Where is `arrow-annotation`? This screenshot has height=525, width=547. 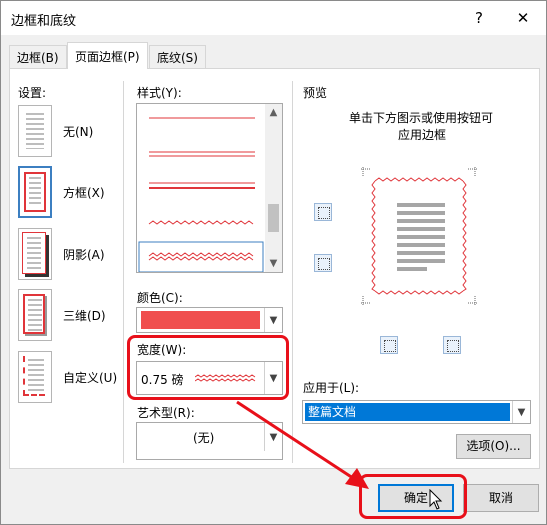
arrow-annotation is located at coordinates (302, 444).